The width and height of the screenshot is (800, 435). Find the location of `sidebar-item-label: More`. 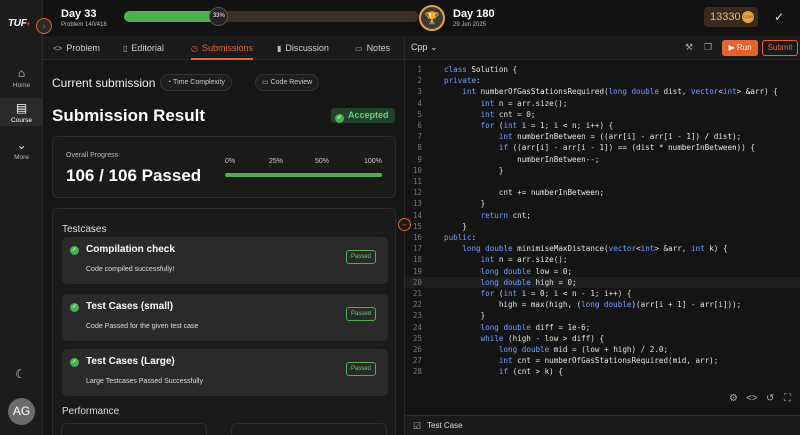

sidebar-item-label: More is located at coordinates (21, 157).